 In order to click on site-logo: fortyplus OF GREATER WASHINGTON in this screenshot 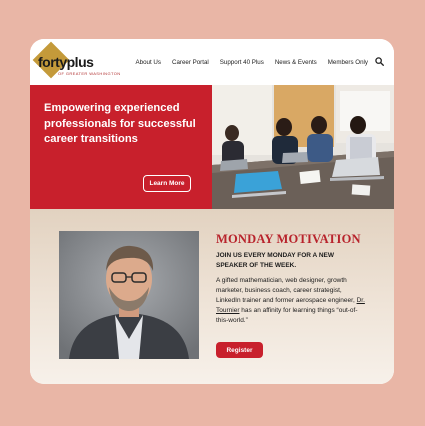, I will do `click(76, 61)`.